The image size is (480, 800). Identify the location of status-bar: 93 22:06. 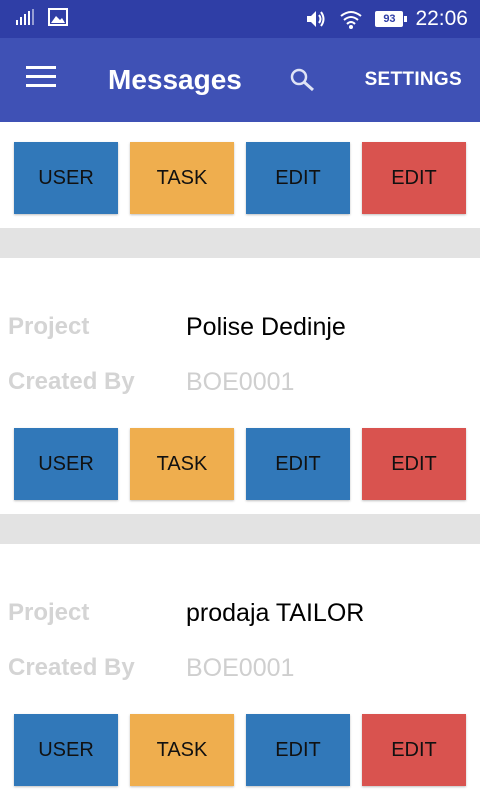
(240, 19).